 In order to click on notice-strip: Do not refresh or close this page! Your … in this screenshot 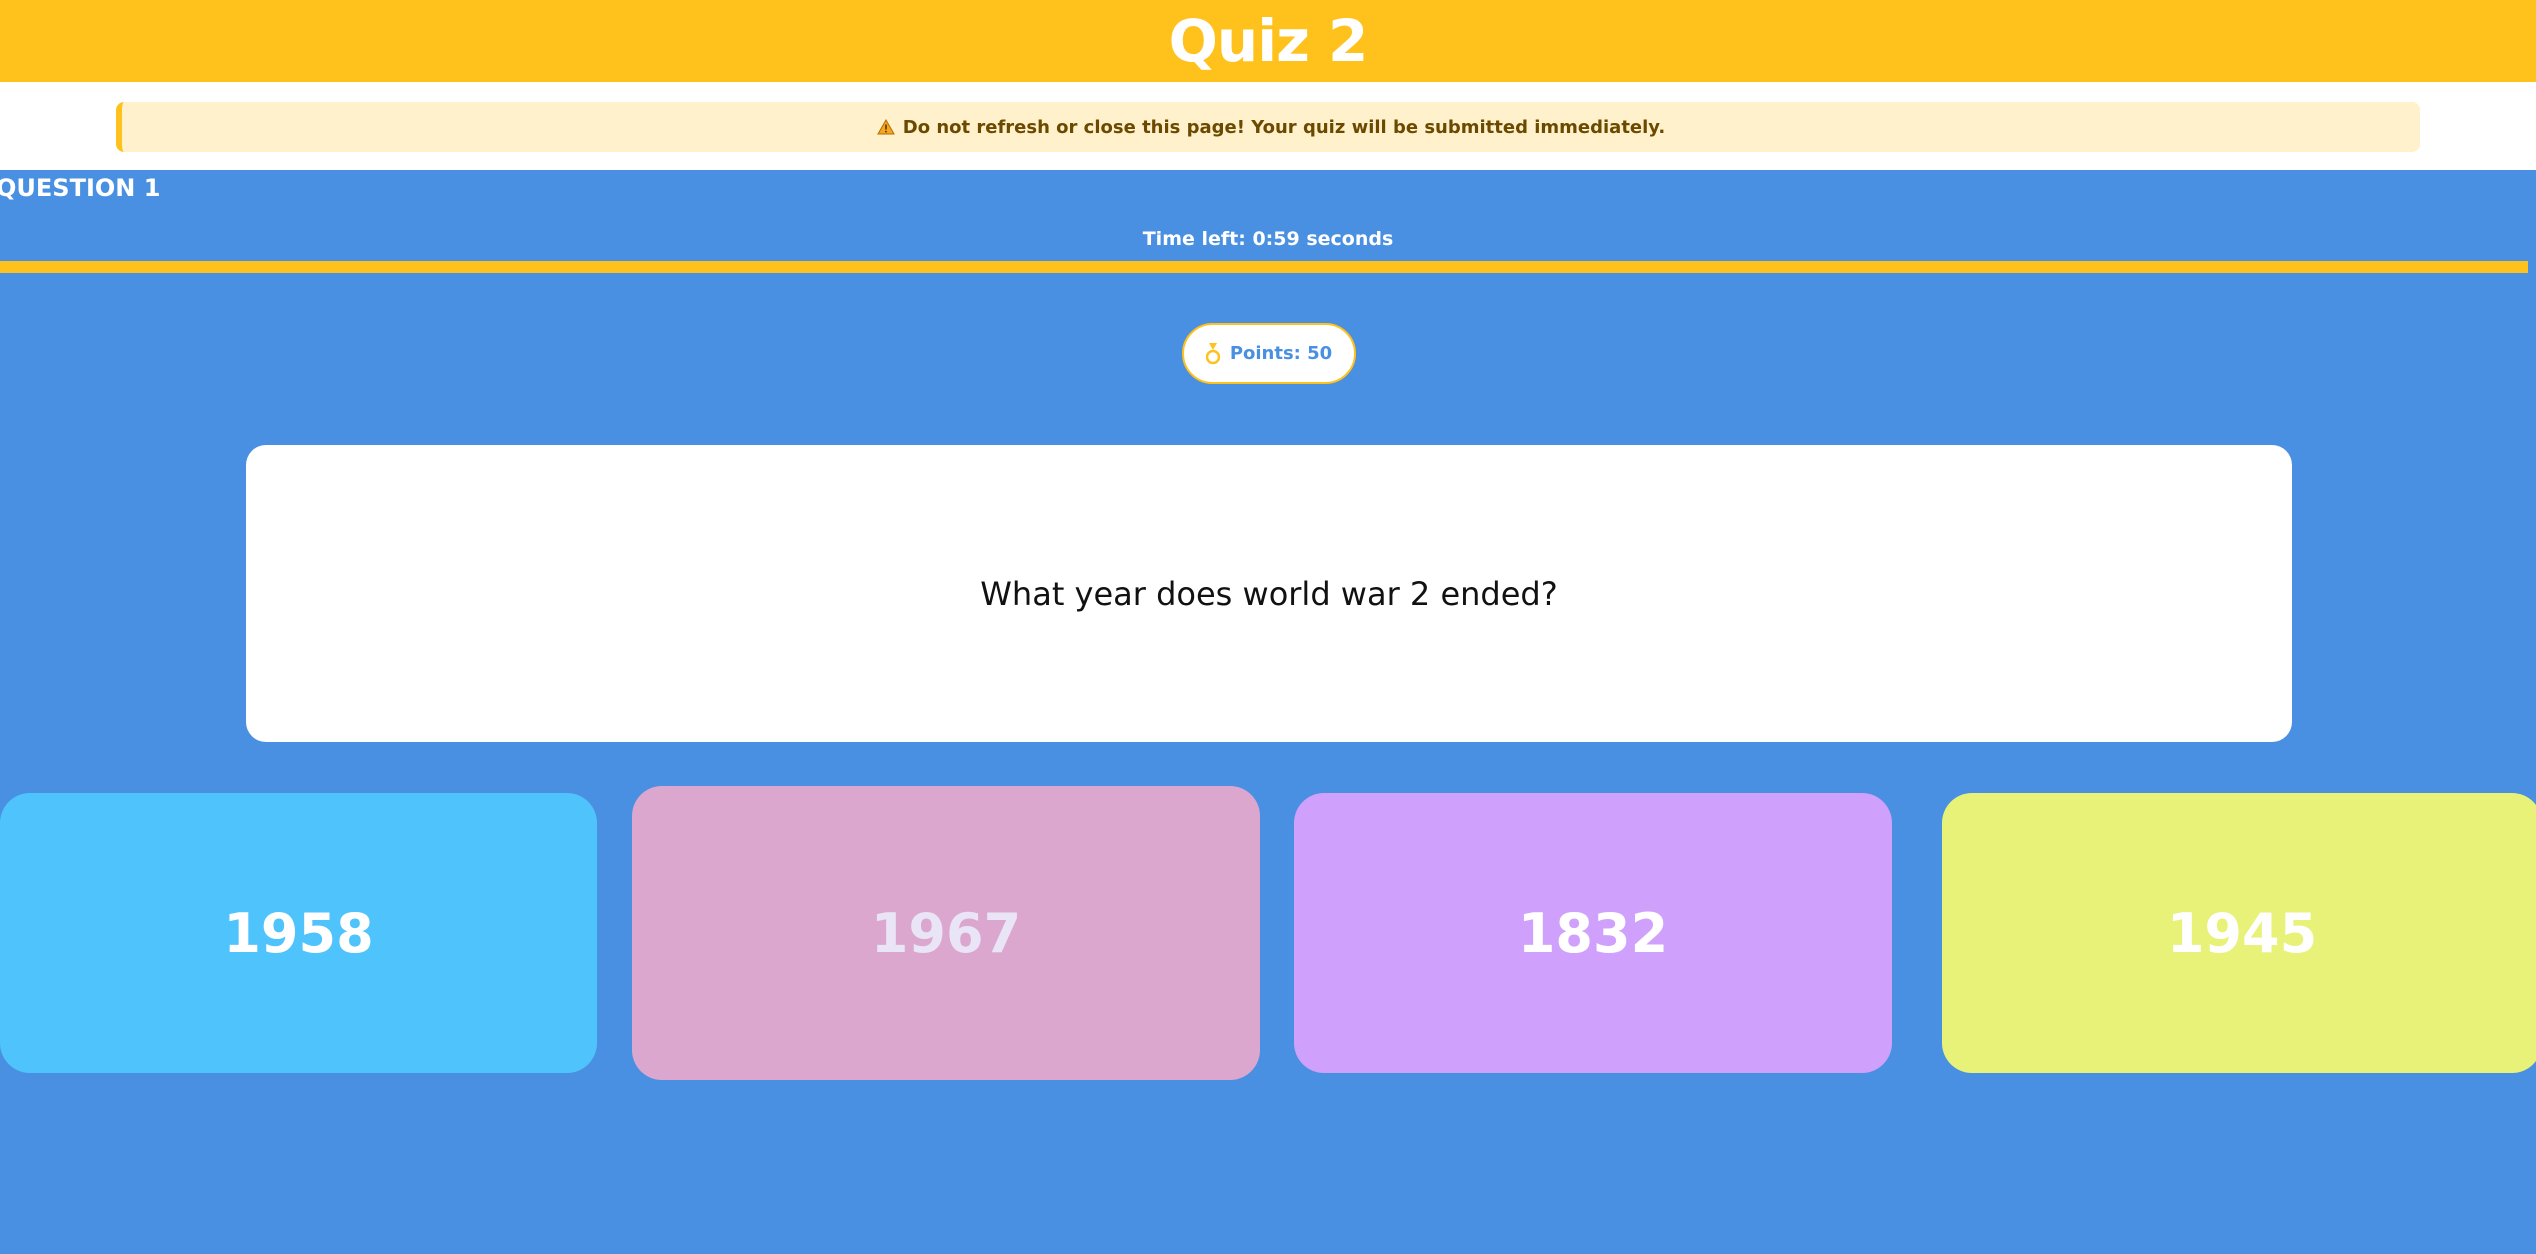, I will do `click(1268, 126)`.